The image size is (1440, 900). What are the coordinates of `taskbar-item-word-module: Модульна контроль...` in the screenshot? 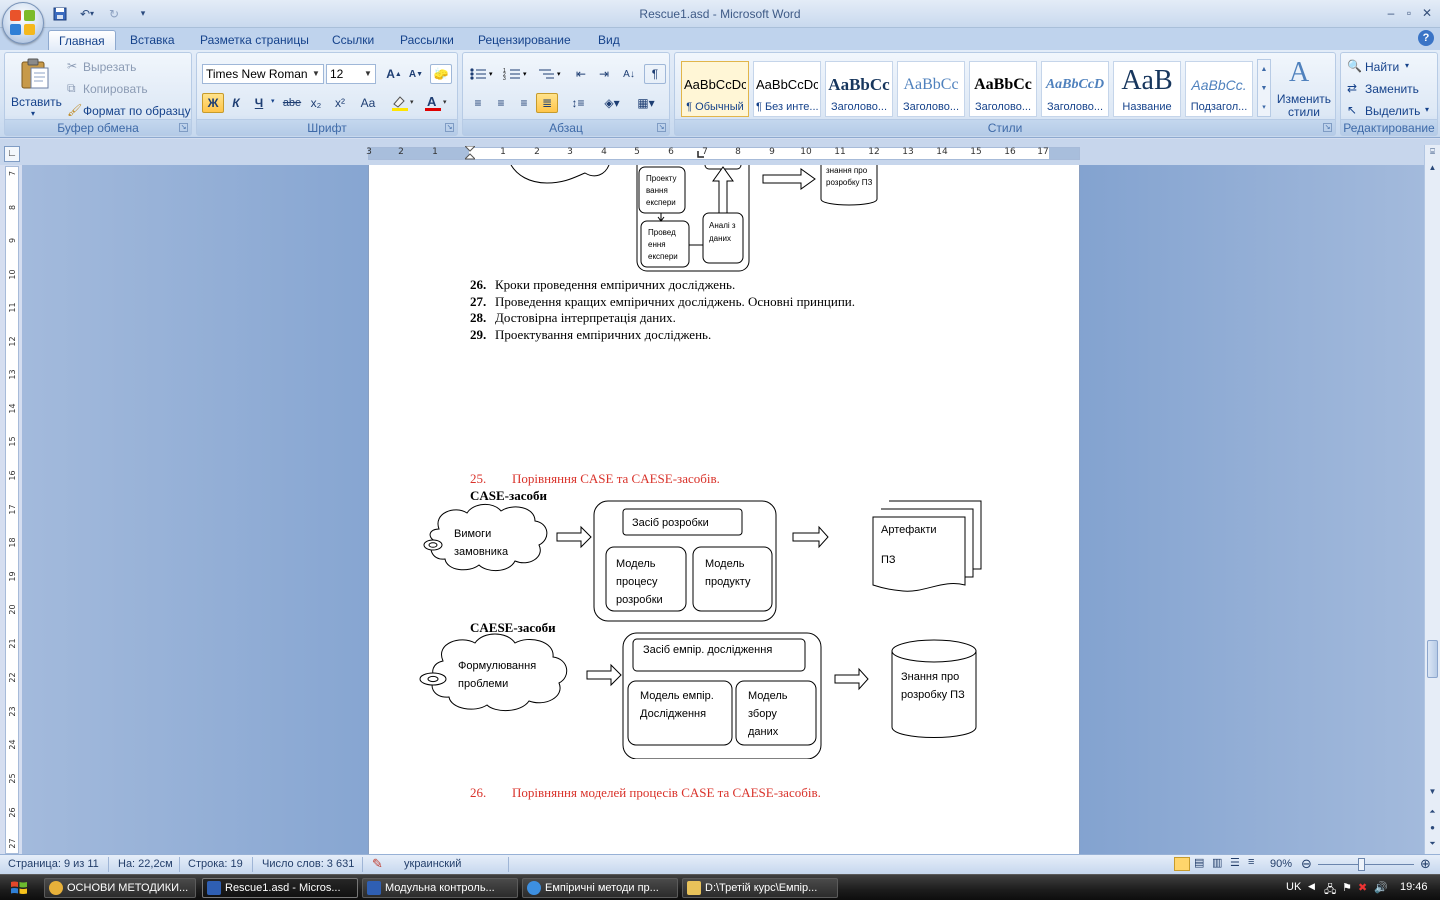 It's located at (440, 888).